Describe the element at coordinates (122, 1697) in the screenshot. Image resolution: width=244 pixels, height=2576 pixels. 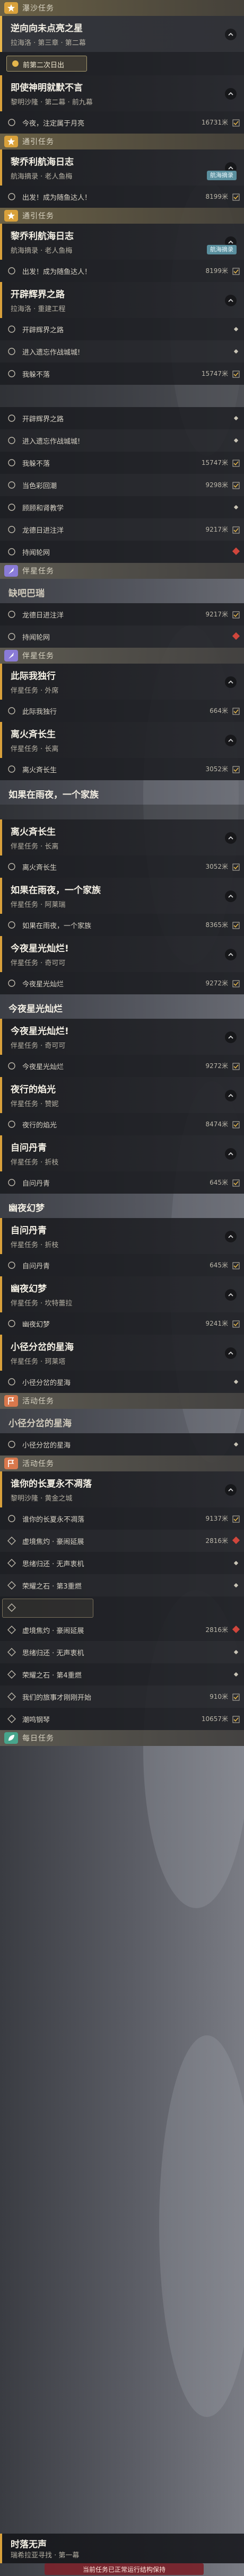
I see `objective-row: 我们的旅事才刚刚开始 910米` at that location.